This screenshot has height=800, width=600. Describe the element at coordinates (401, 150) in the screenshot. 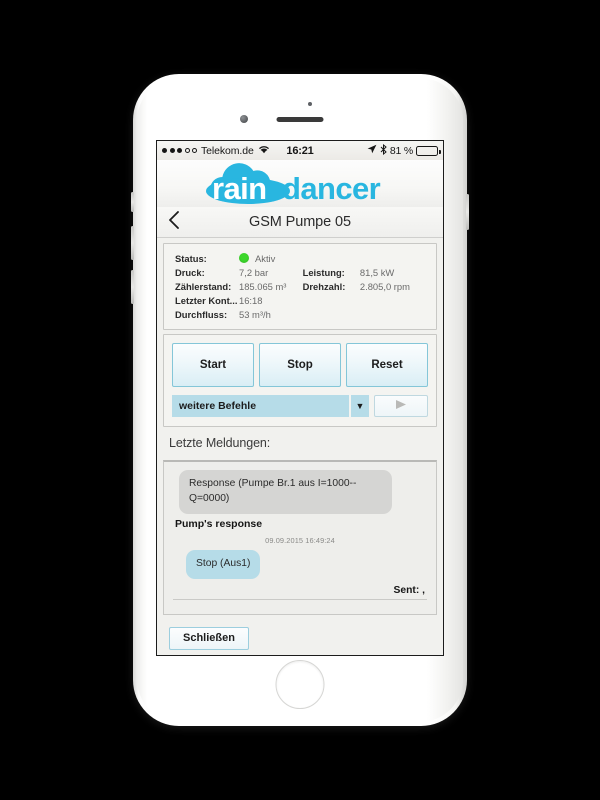

I see `battery-percent-label: 81 %` at that location.